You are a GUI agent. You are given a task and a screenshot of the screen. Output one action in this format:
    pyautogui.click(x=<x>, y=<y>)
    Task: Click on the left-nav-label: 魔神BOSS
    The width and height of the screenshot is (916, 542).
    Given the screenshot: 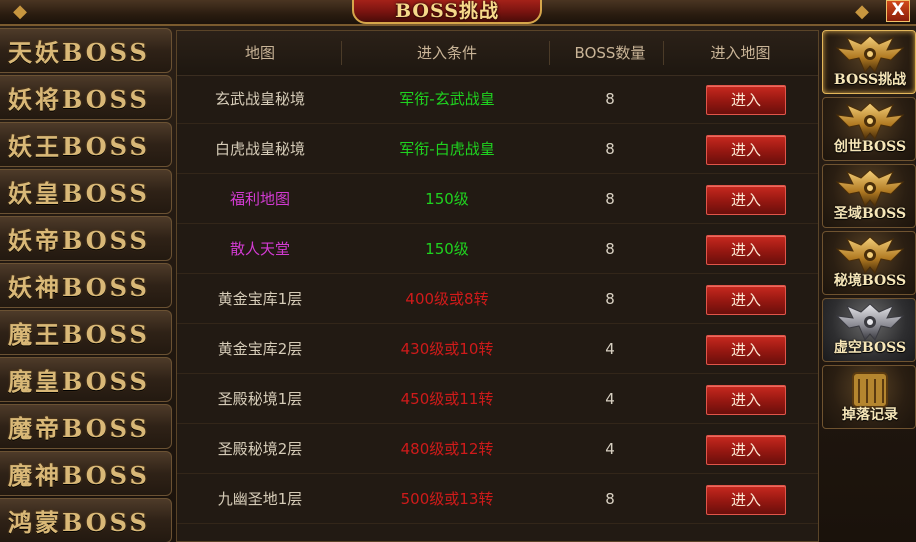 What is the action you would take?
    pyautogui.click(x=79, y=475)
    